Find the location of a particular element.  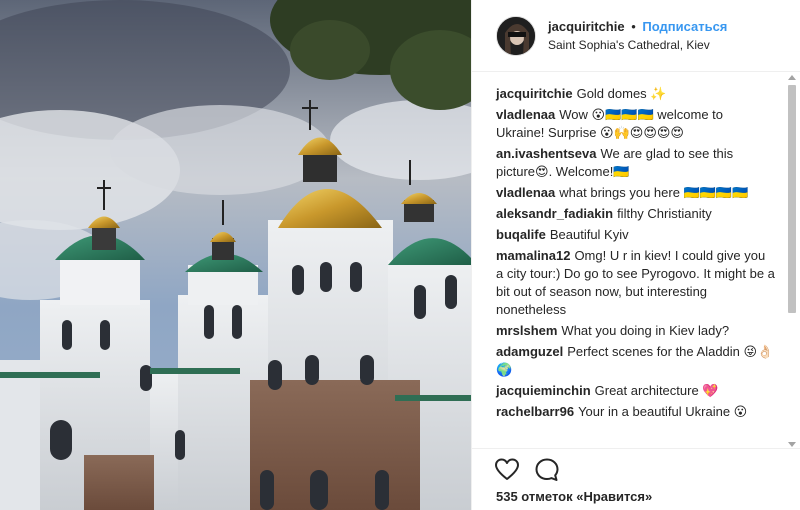

comment-text: filthy Christianity is located at coordinates (664, 213).